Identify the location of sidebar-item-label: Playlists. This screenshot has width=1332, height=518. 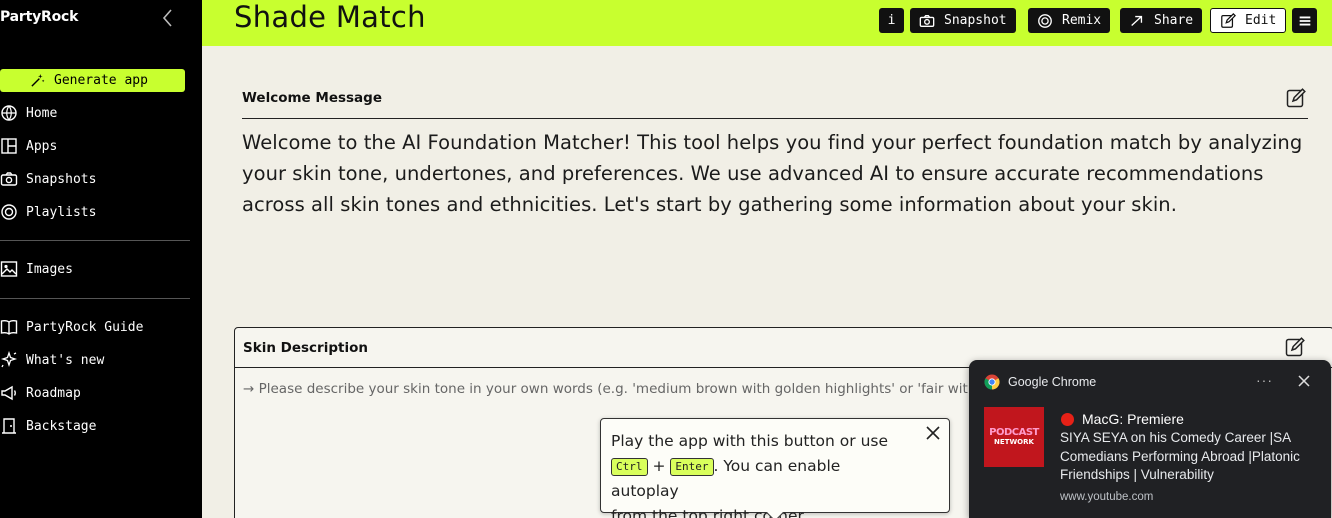
(61, 212).